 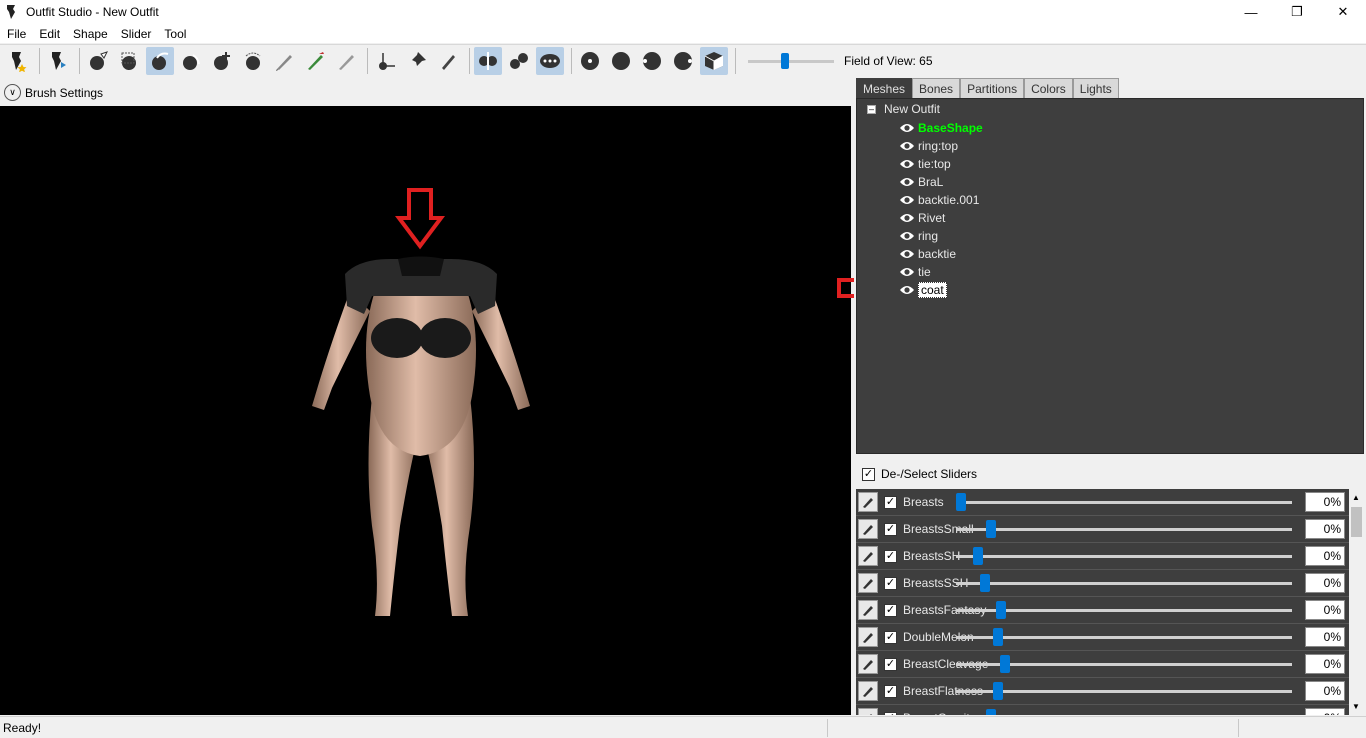 I want to click on mesh-item: ring:top, so click(x=941, y=146).